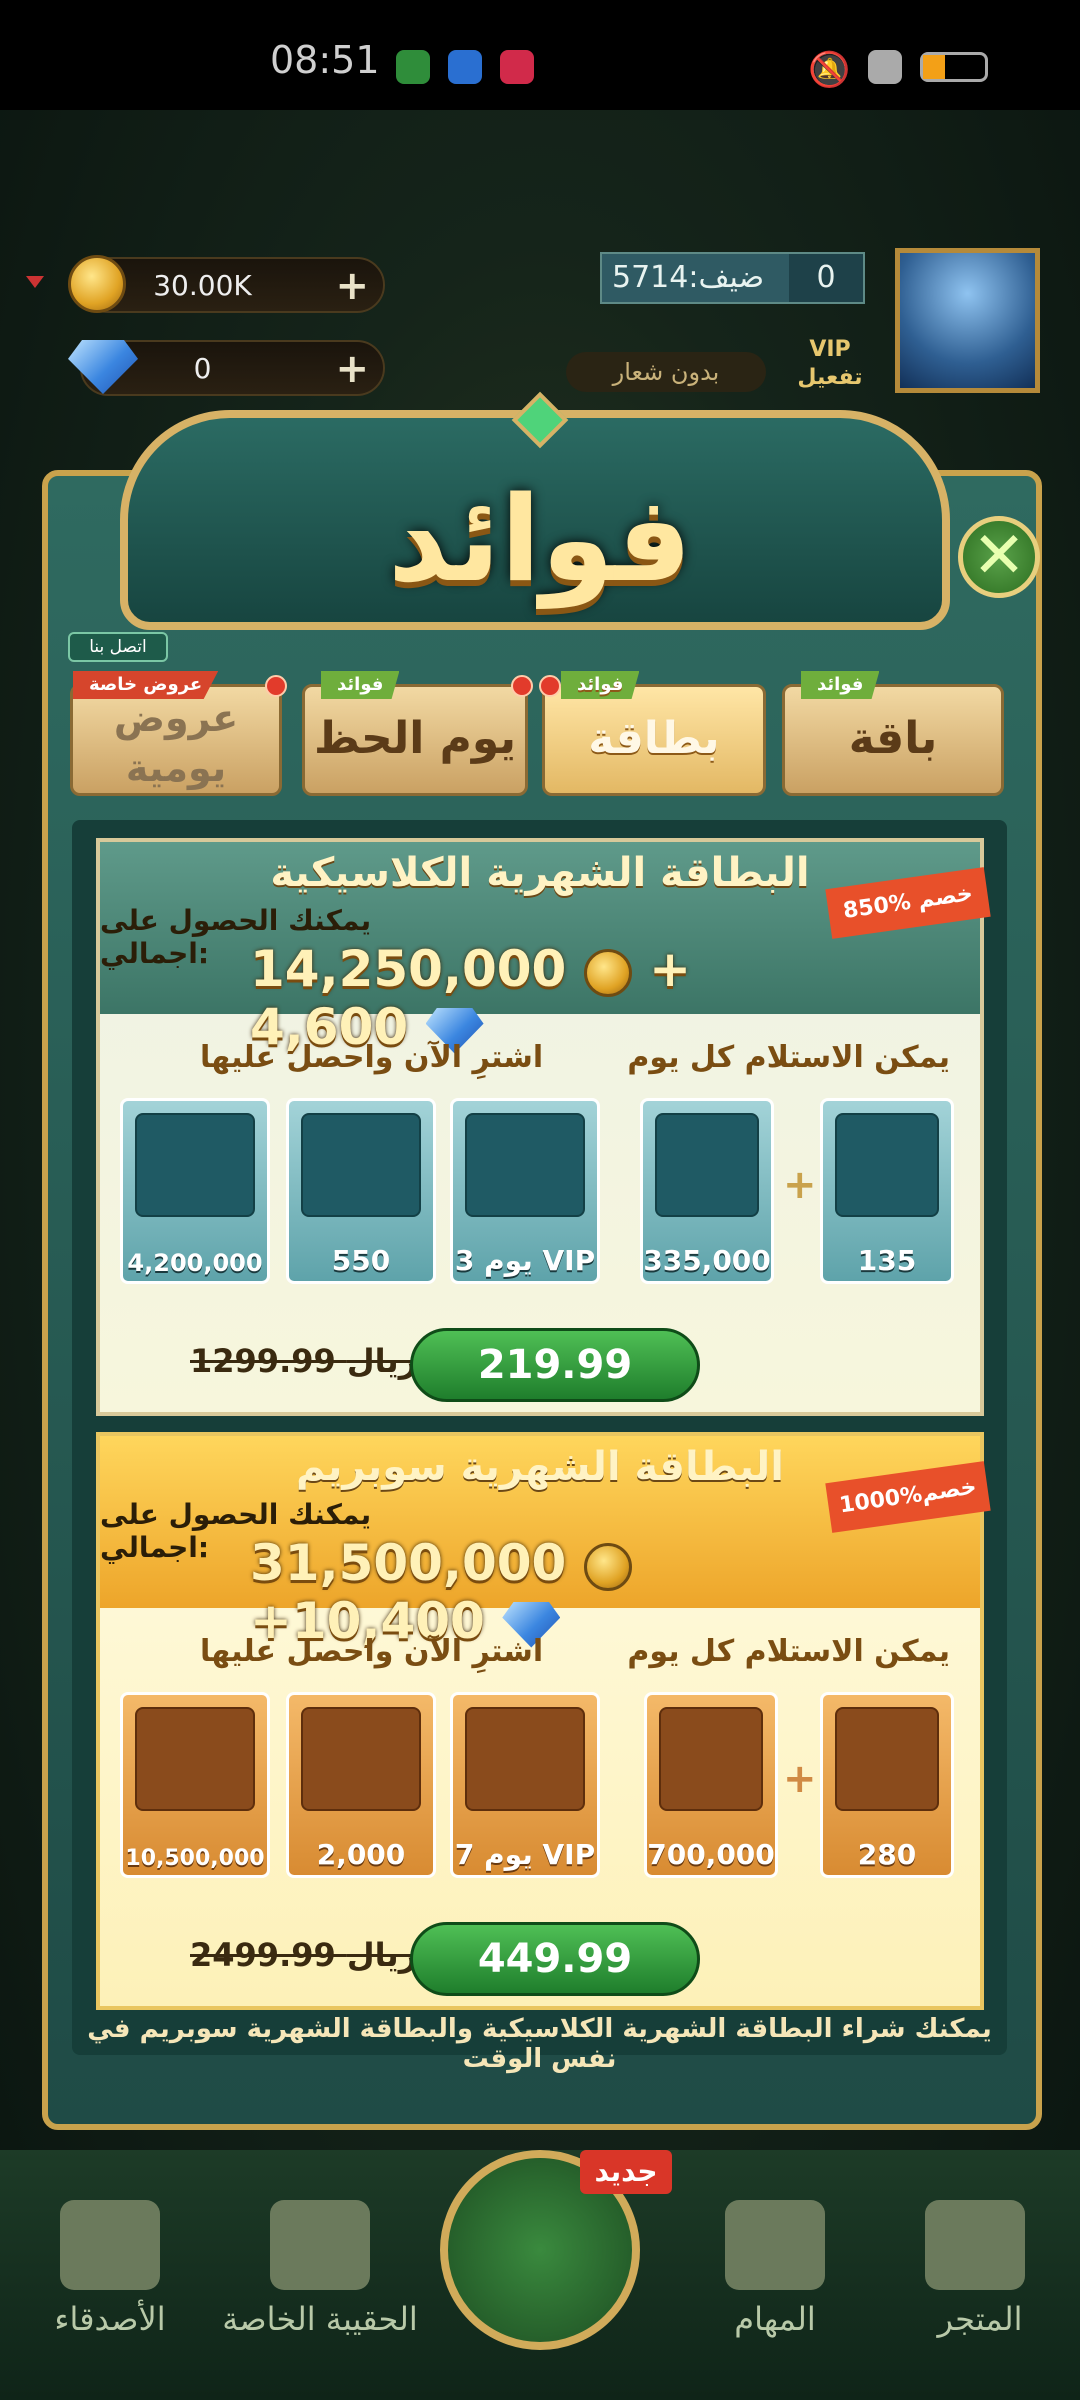  What do you see at coordinates (35, 282) in the screenshot?
I see `dropdown-icon` at bounding box center [35, 282].